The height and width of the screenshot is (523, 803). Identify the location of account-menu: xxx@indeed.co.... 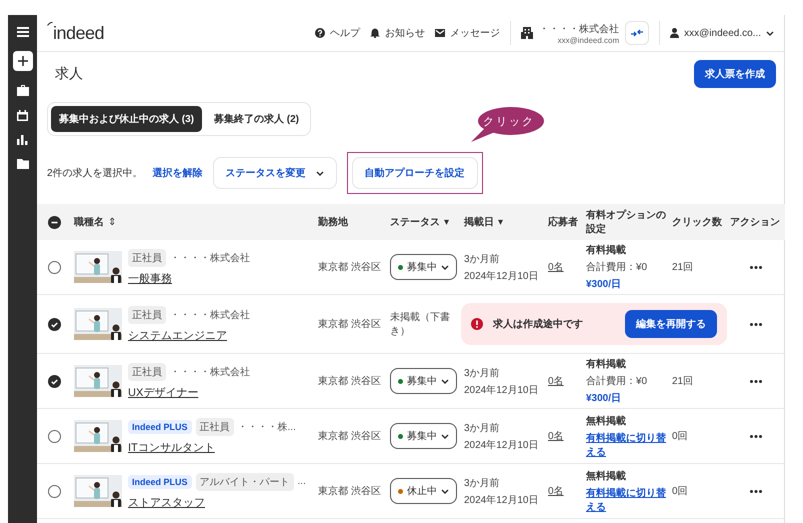
(722, 33).